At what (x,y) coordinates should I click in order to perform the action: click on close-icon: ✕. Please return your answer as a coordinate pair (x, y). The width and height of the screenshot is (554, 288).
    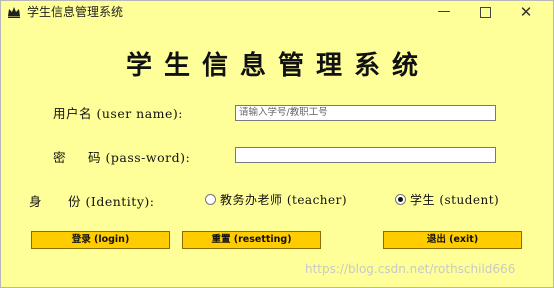
    Looking at the image, I should click on (526, 12).